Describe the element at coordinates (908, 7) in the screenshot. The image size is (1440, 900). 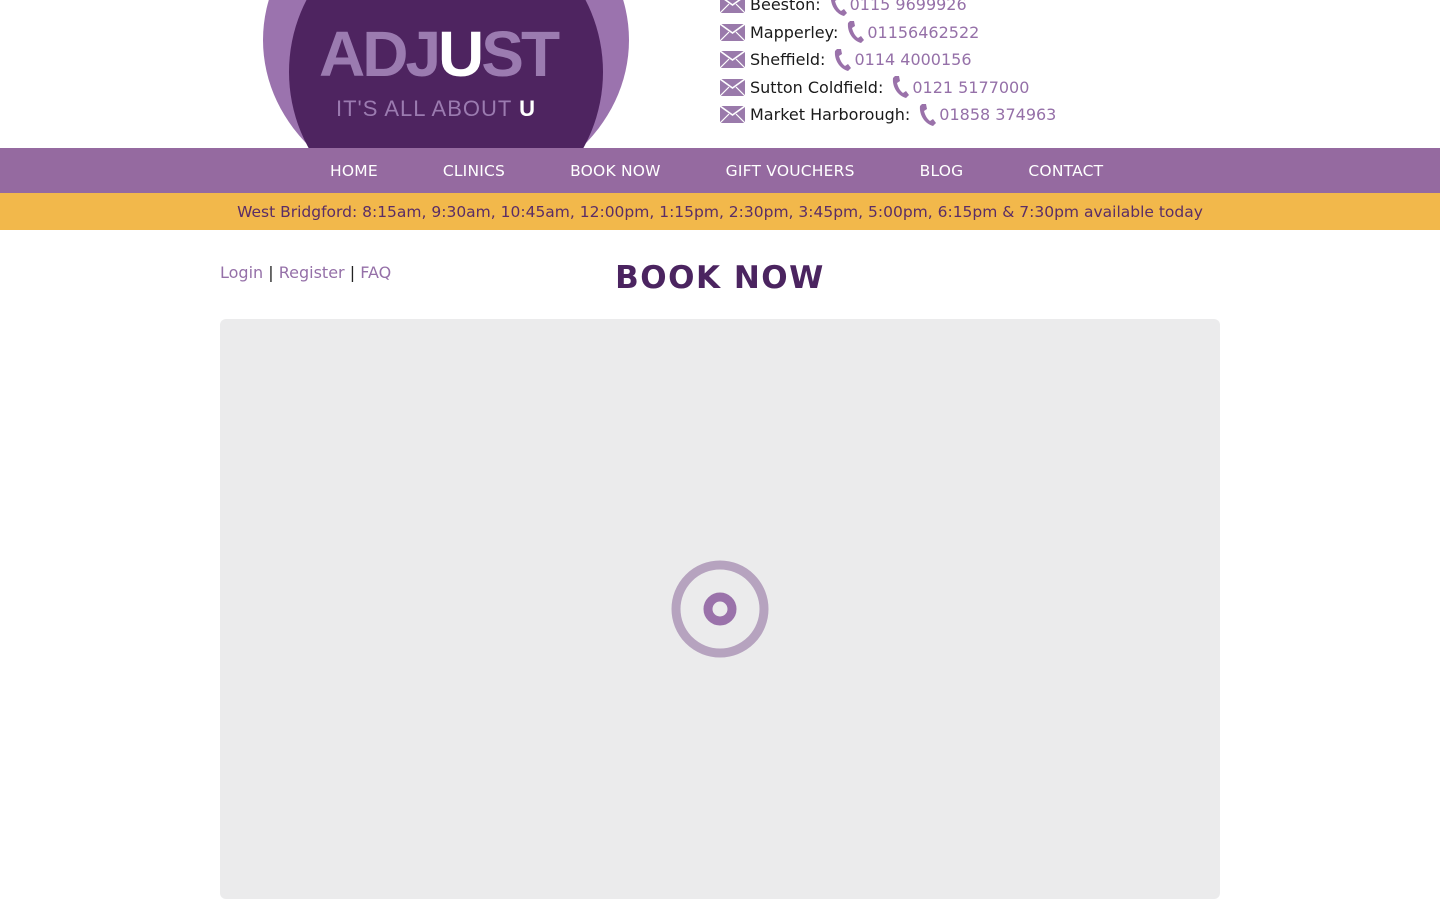
I see `contact-phone-link: 0115 9699926` at that location.